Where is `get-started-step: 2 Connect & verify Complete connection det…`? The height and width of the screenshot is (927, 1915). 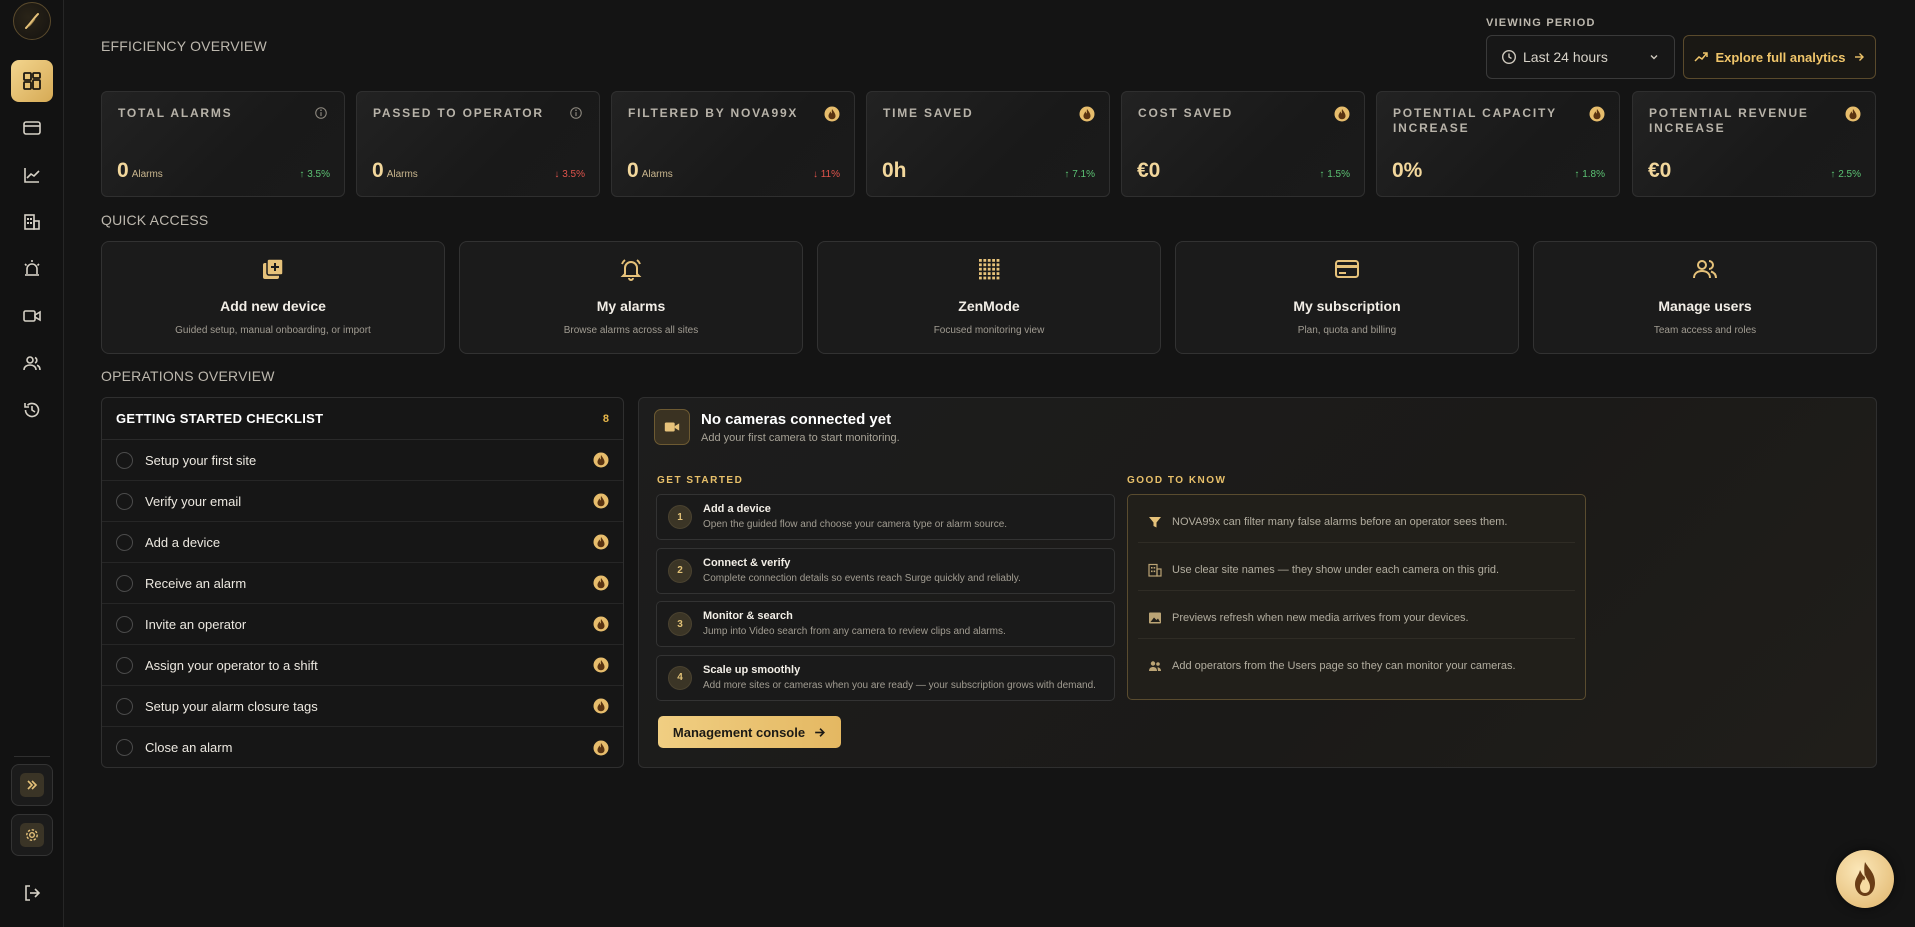 get-started-step: 2 Connect & verify Complete connection det… is located at coordinates (885, 570).